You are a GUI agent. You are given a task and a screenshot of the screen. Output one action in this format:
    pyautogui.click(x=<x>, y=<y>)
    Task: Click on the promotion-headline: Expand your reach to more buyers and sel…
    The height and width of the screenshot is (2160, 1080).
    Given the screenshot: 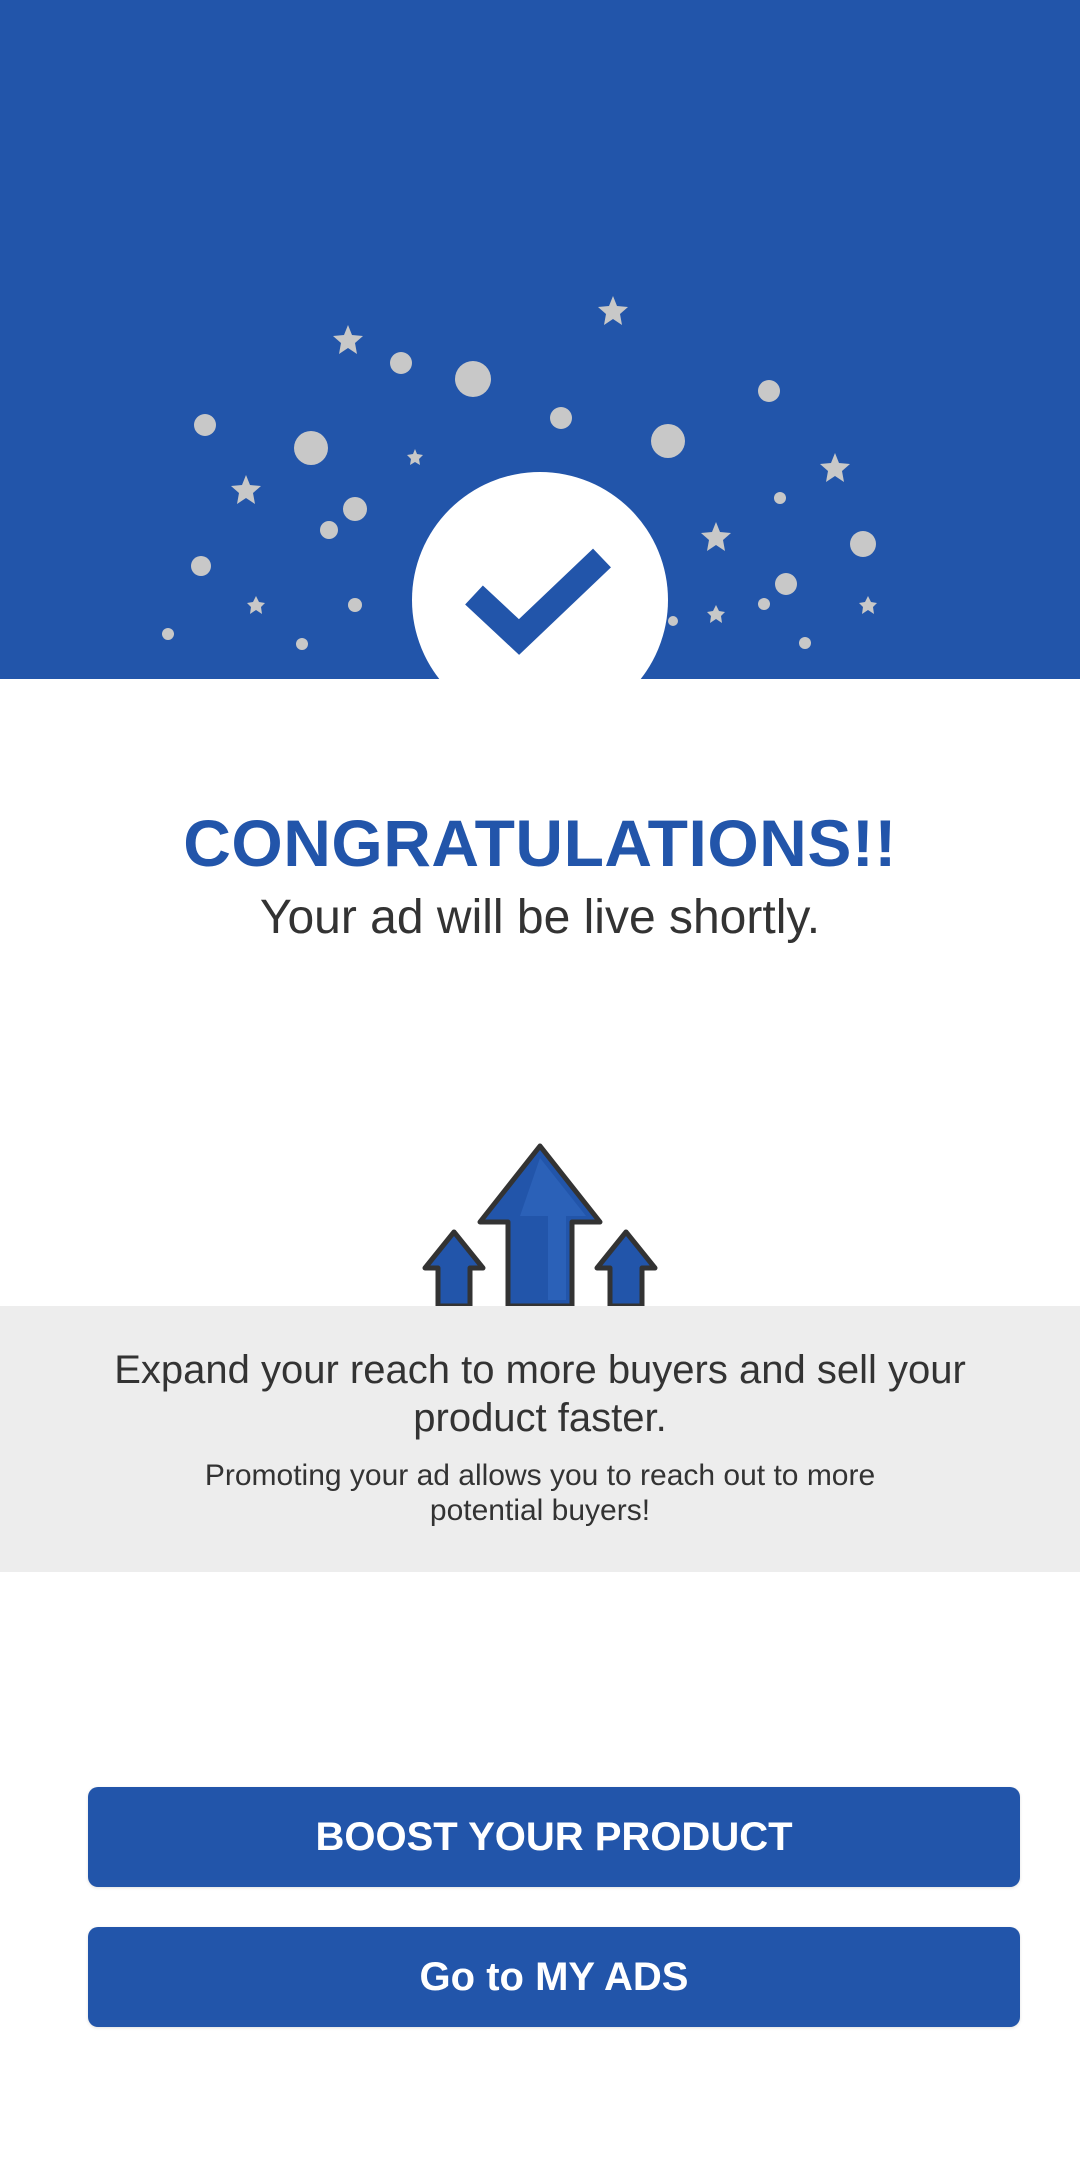 What is the action you would take?
    pyautogui.click(x=540, y=1394)
    